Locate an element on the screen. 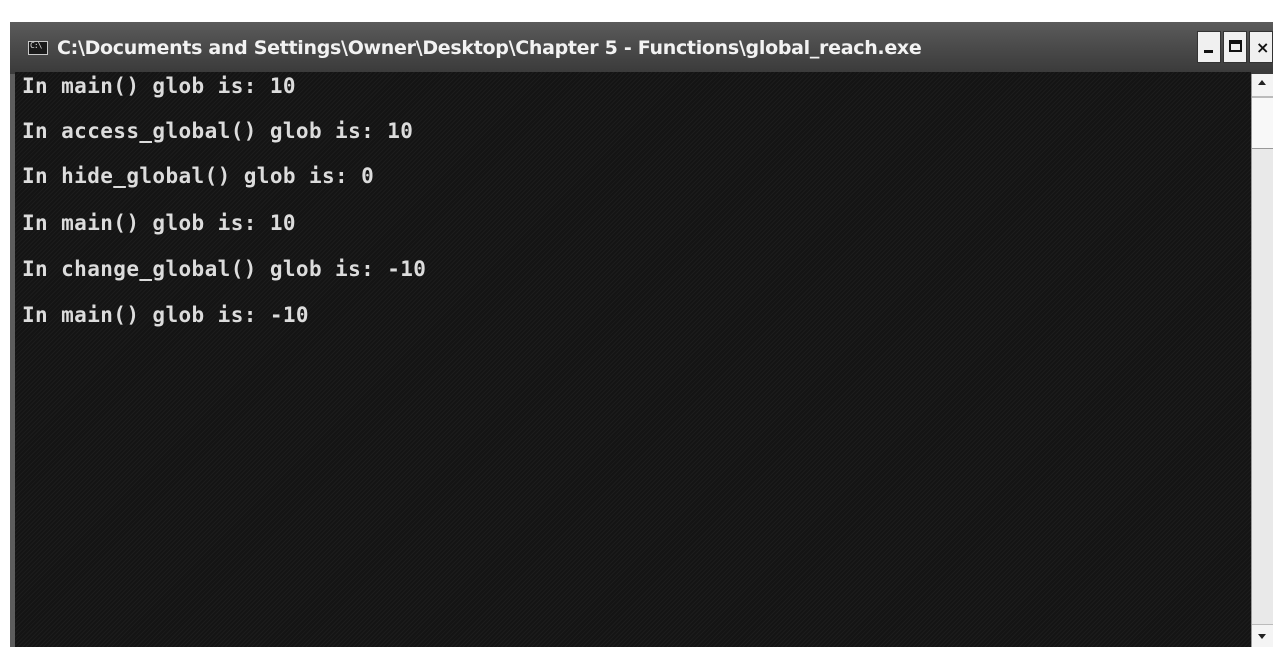  close-button: × is located at coordinates (1261, 47).